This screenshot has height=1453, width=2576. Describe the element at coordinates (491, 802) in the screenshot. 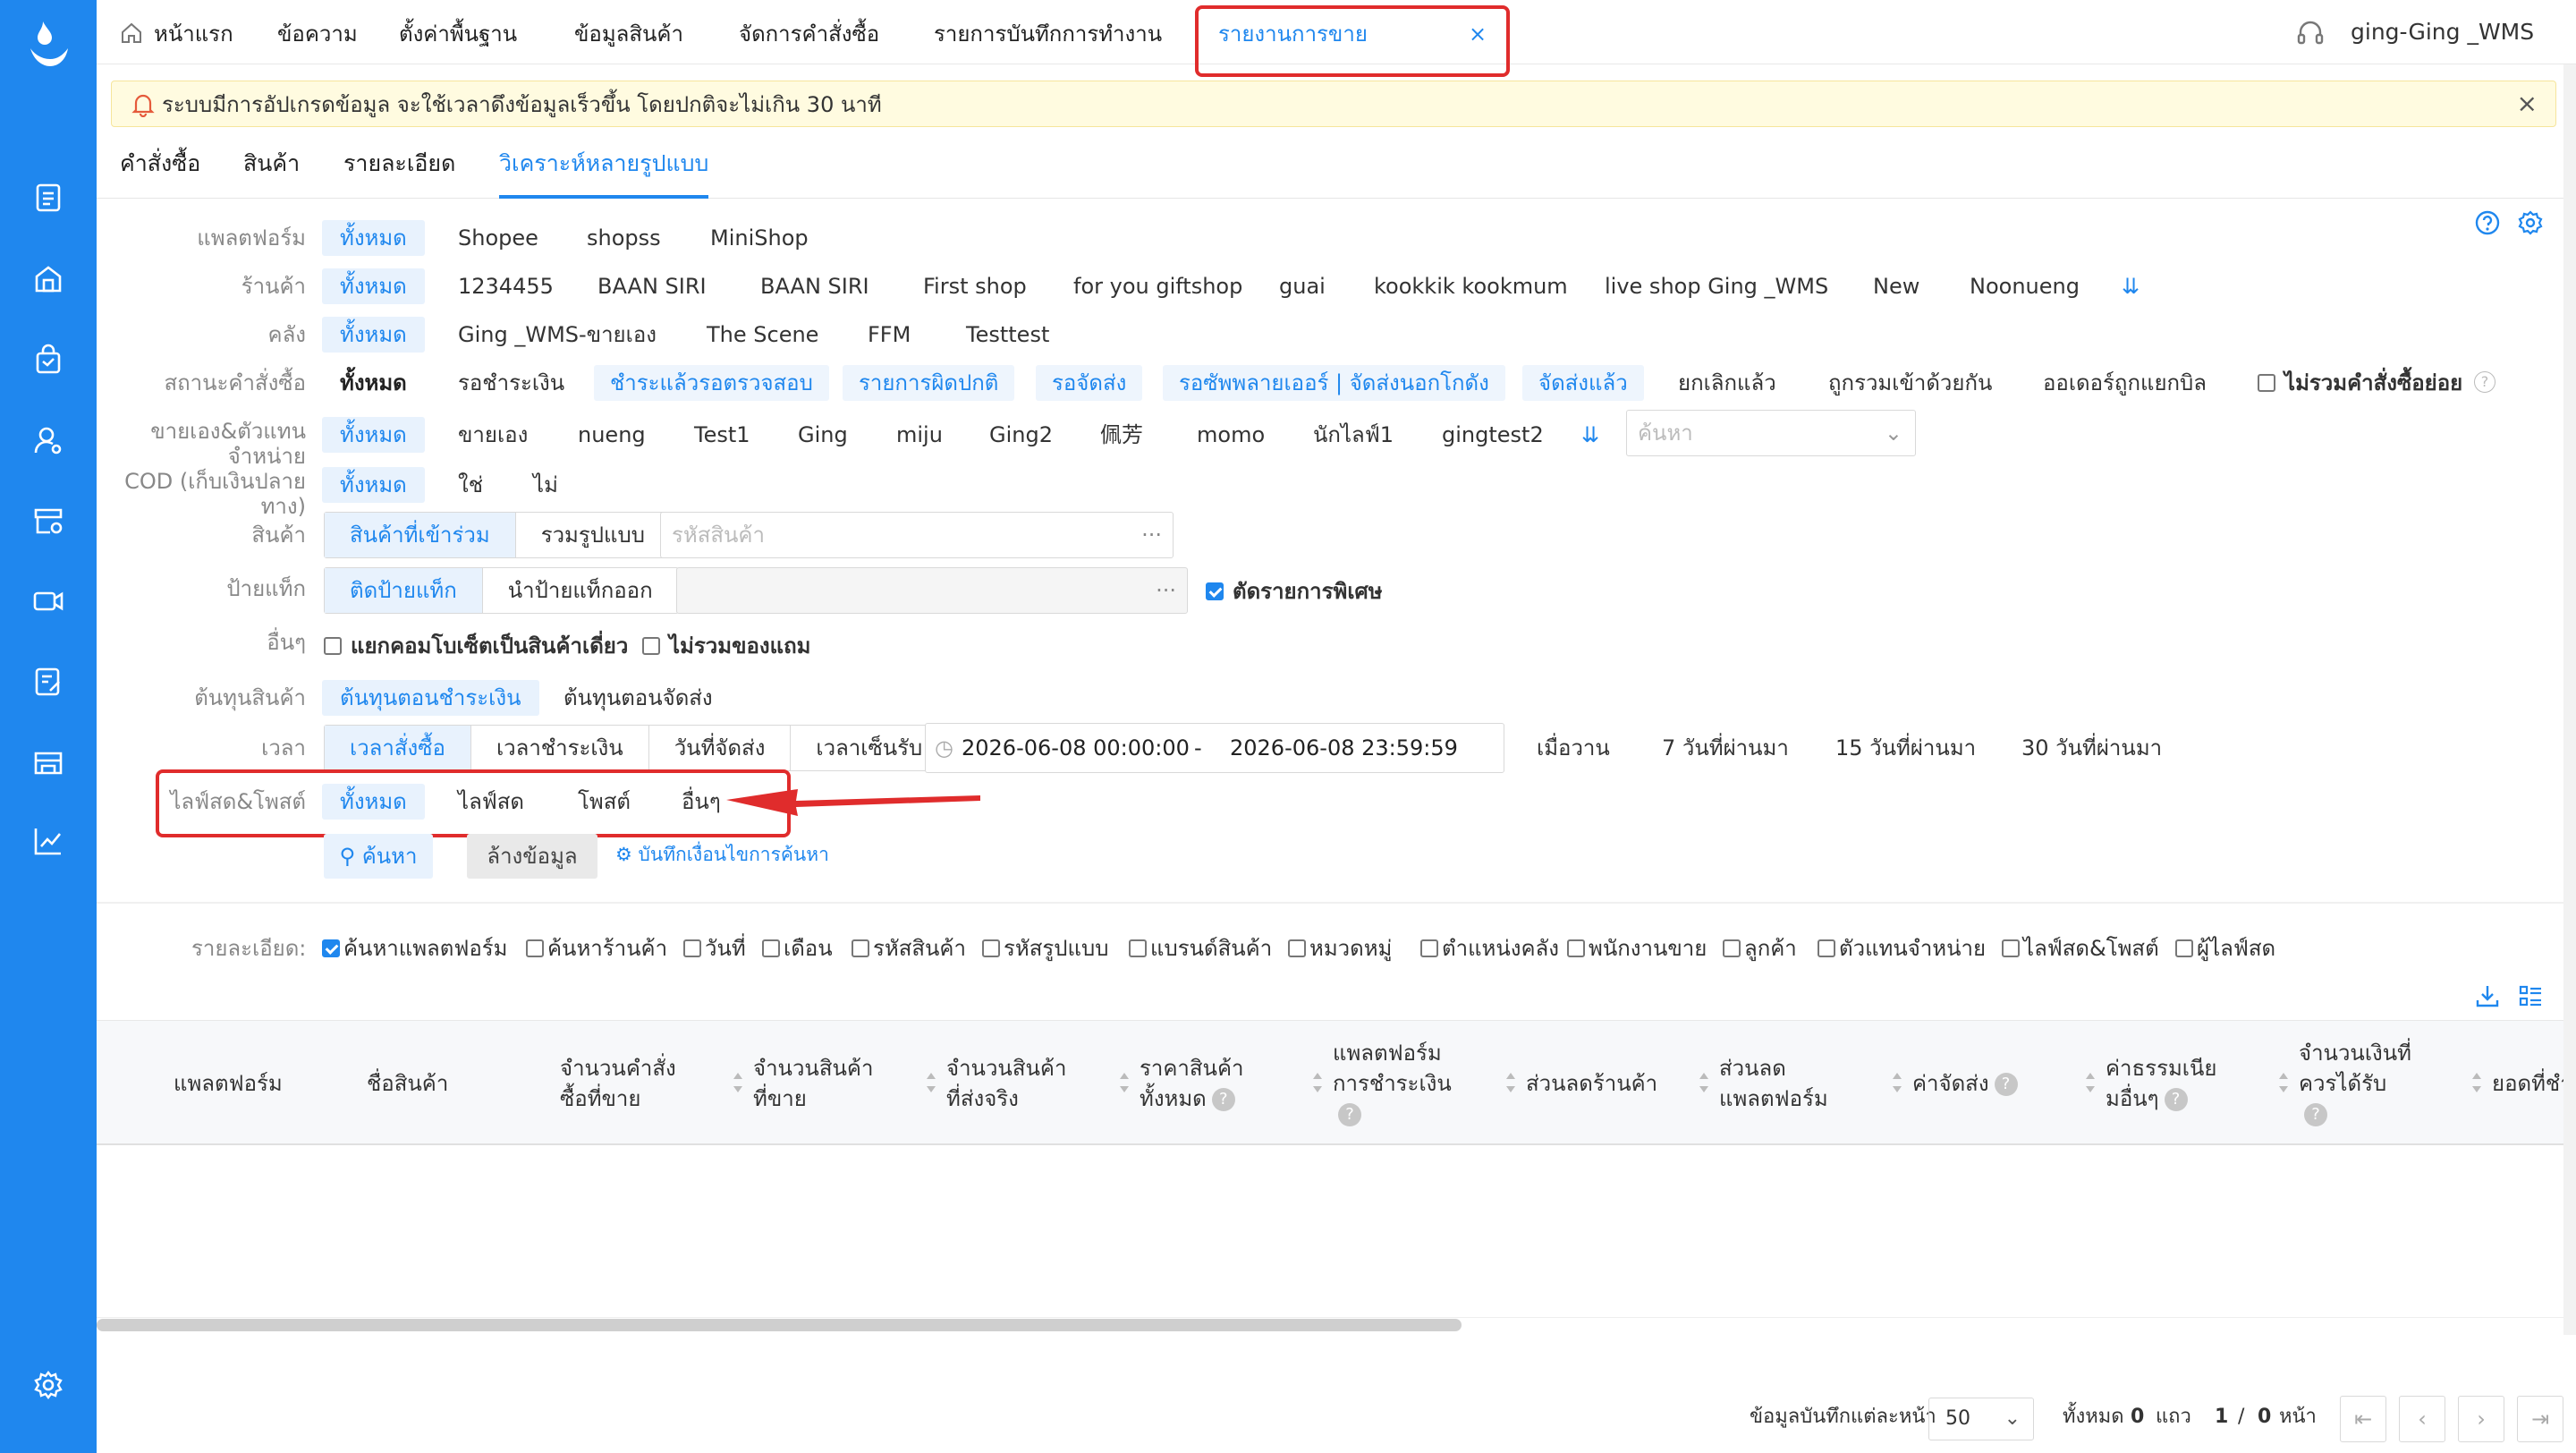

I see `live-streaming: ไลฟ์สด` at that location.